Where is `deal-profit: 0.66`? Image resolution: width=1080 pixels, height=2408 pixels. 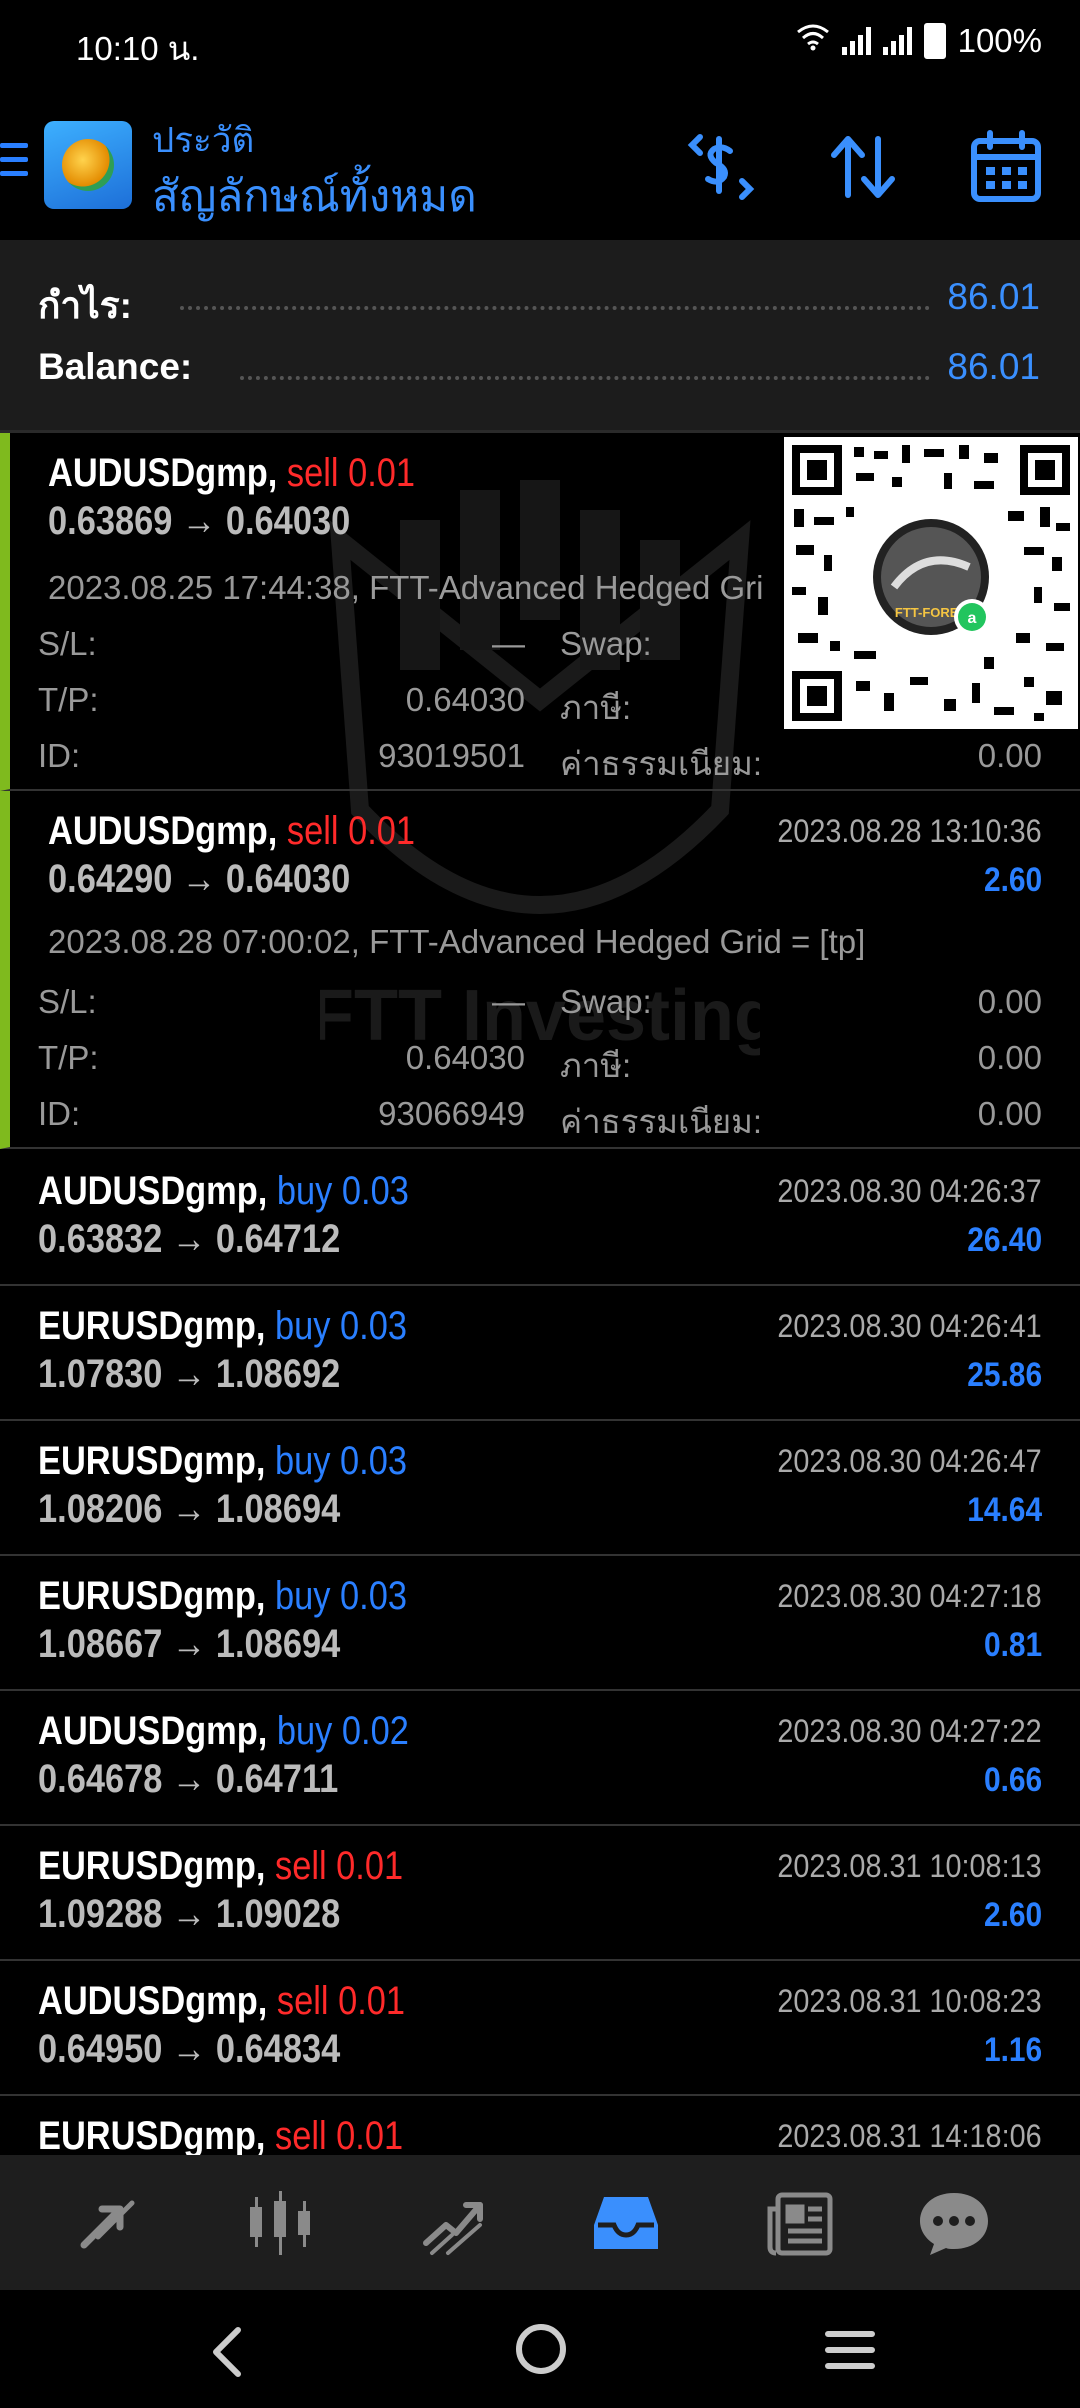 deal-profit: 0.66 is located at coordinates (1012, 1780).